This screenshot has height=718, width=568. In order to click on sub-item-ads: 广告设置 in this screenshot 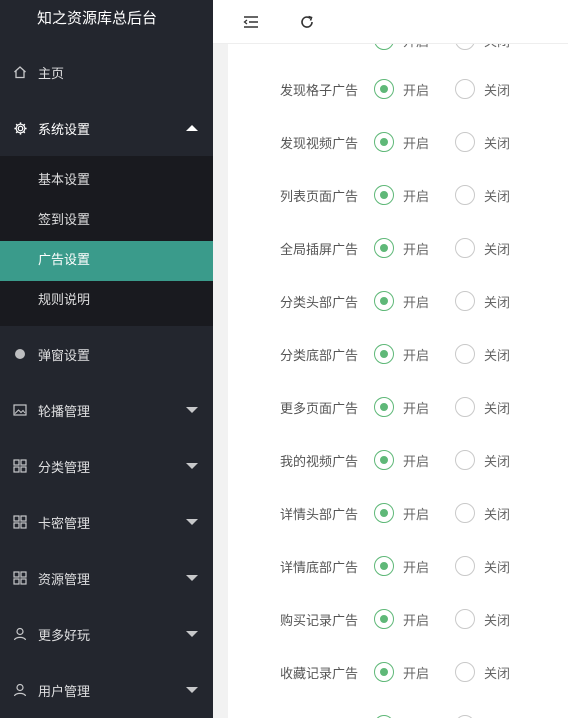, I will do `click(106, 261)`.